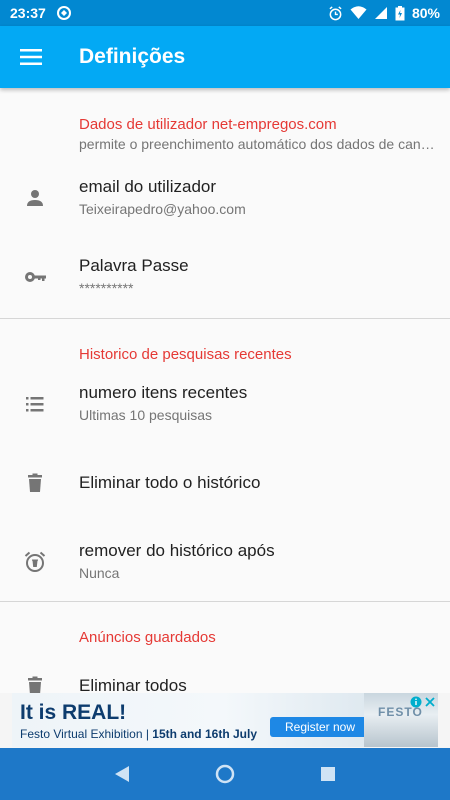 The width and height of the screenshot is (450, 800). What do you see at coordinates (134, 265) in the screenshot?
I see `setting-label: Palavra Passe` at bounding box center [134, 265].